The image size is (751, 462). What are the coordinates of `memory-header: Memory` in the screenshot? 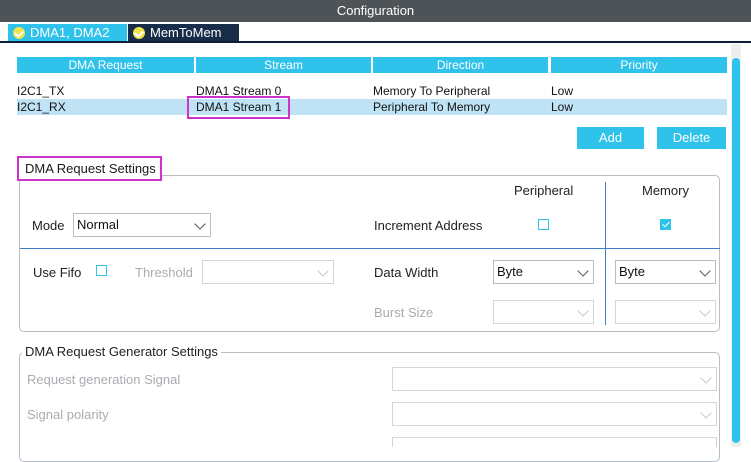 It's located at (665, 190).